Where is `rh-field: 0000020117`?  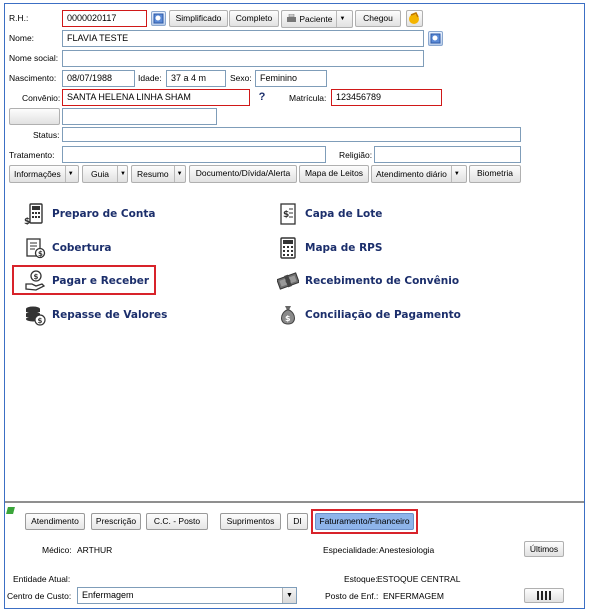
rh-field: 0000020117 is located at coordinates (104, 18).